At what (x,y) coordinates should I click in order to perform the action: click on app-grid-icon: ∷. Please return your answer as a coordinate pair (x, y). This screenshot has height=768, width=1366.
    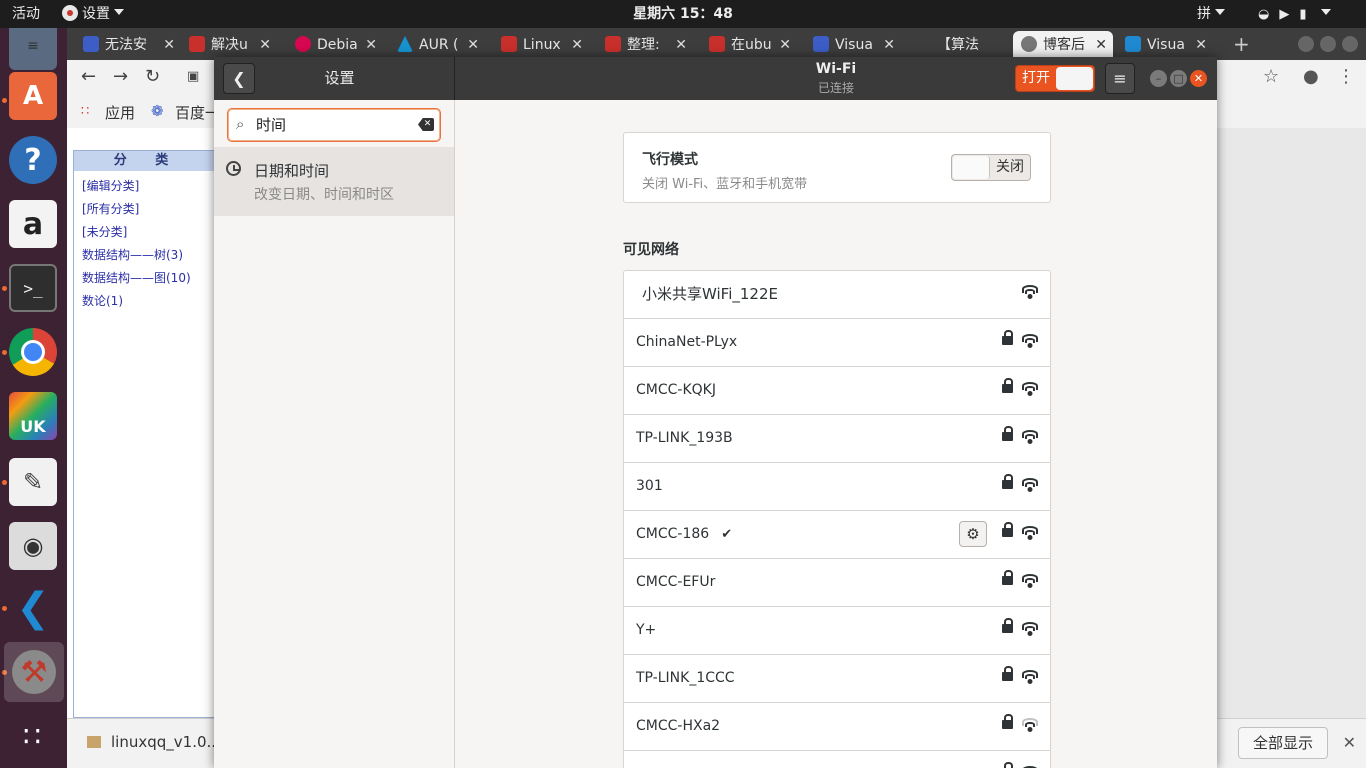
    Looking at the image, I should click on (33, 736).